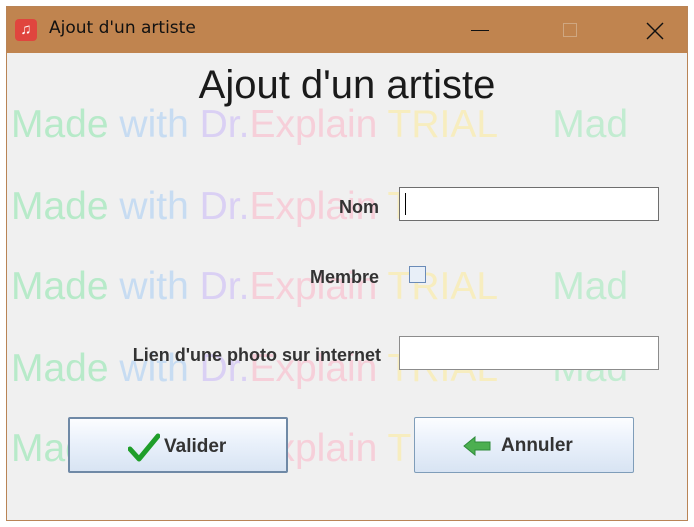 Image resolution: width=694 pixels, height=527 pixels. I want to click on title-bar: ♫ Ajout d'un artiste, so click(347, 30).